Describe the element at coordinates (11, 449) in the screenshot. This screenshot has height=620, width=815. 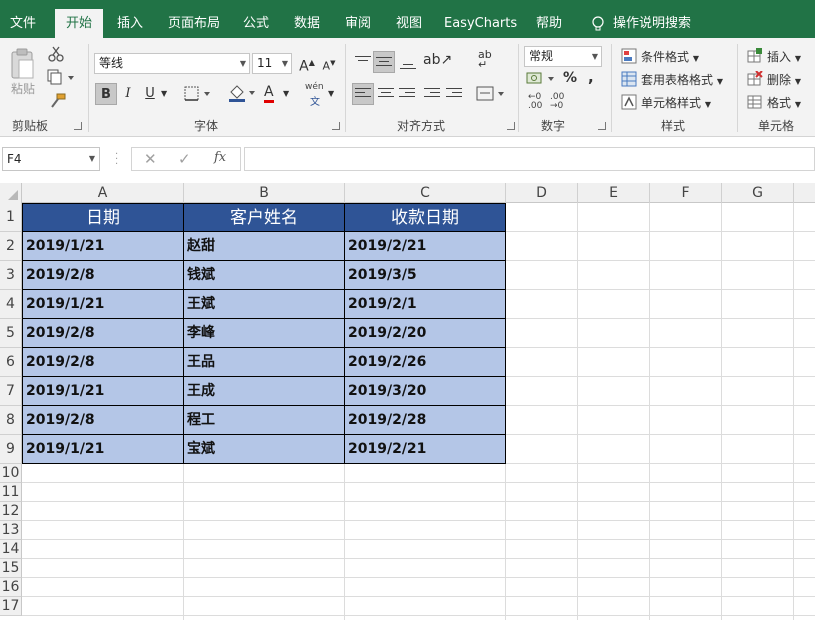
I see `row-header-9: 9` at that location.